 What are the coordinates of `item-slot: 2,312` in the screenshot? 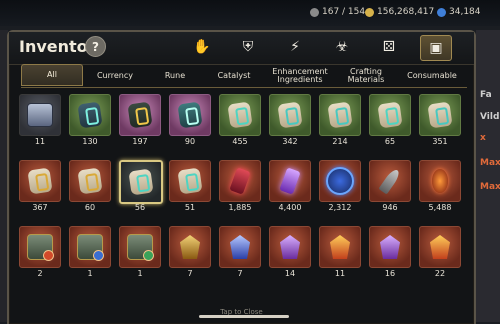 It's located at (340, 187).